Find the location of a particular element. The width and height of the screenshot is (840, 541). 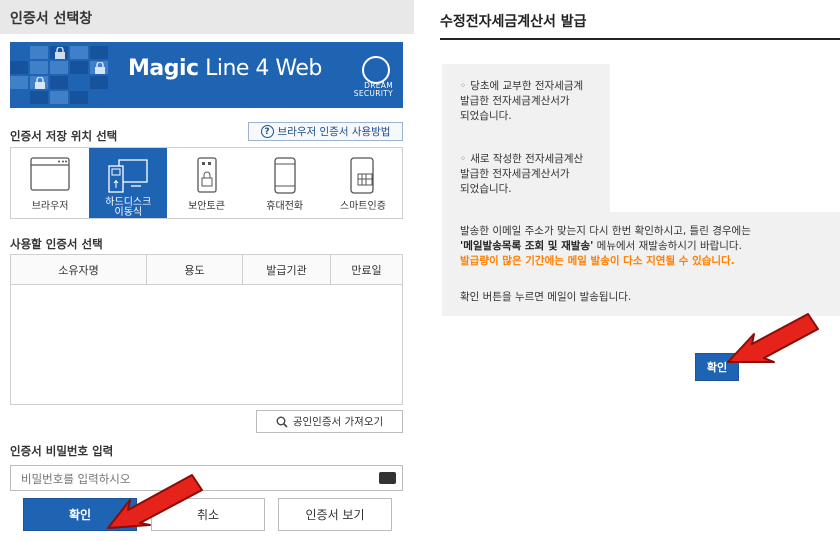

notice-paragraph-1: ◦ 당초에 교부한 전자세금계 발급한 전자세금계산서가 되었습니다. is located at coordinates (521, 101).